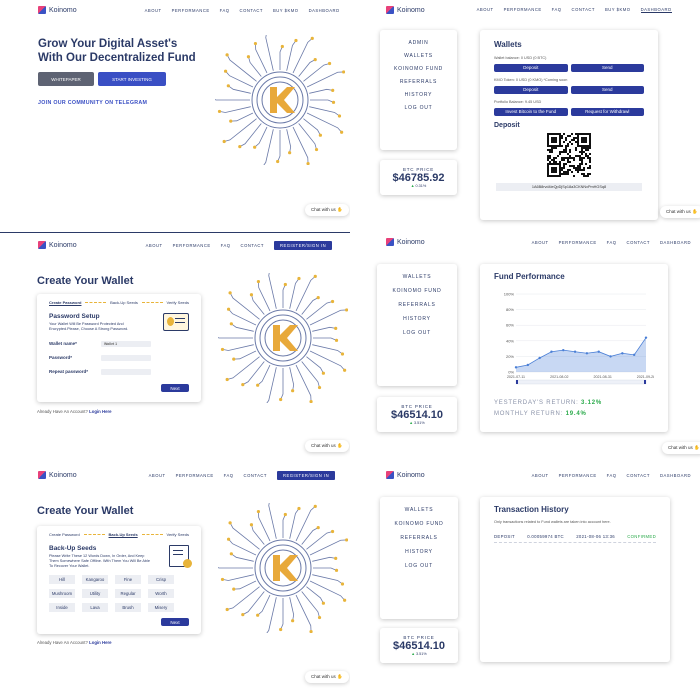 This screenshot has width=700, height=700. Describe the element at coordinates (126, 357) in the screenshot. I see `password-input` at that location.